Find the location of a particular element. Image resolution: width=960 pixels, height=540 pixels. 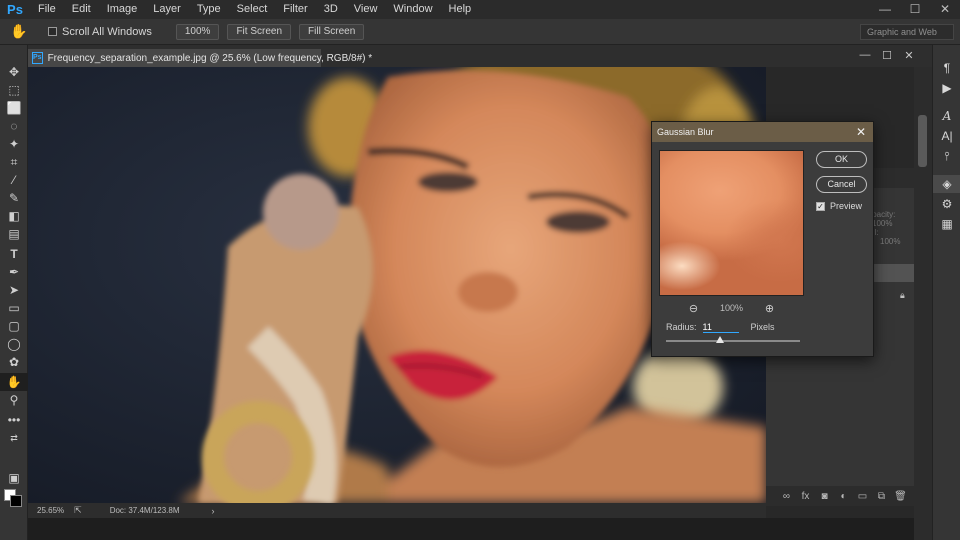

brush-icon: ✎ is located at coordinates (14, 198).